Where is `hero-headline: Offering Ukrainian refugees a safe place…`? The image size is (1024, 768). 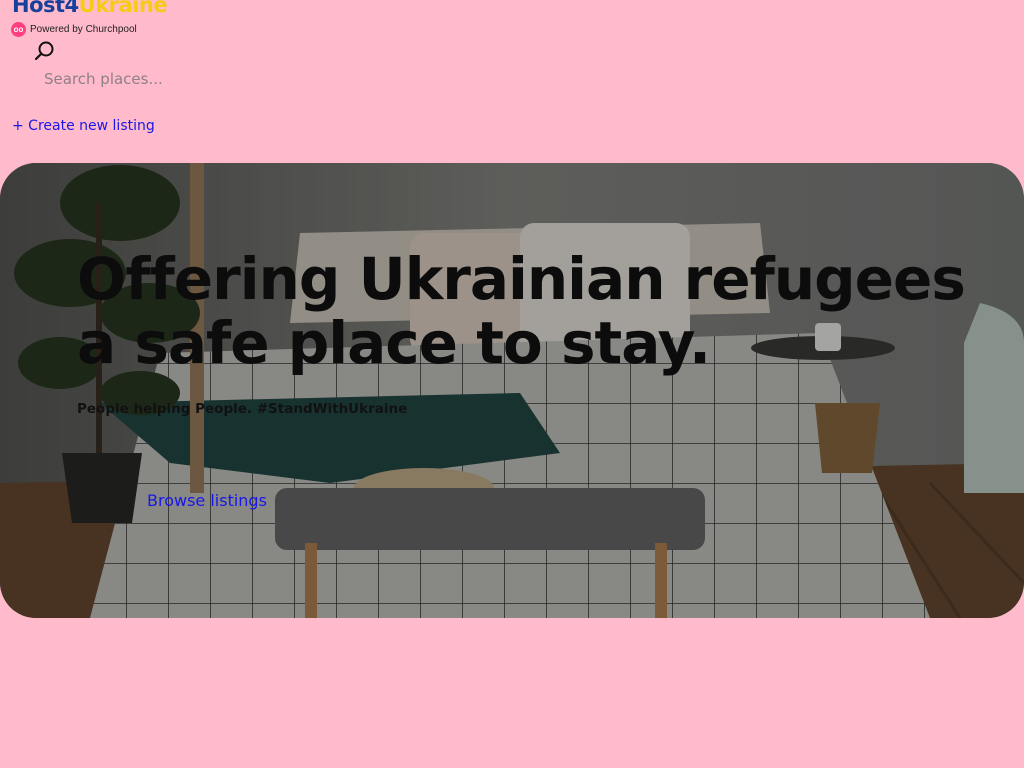
hero-headline: Offering Ukrainian refugees a safe place… is located at coordinates (527, 311).